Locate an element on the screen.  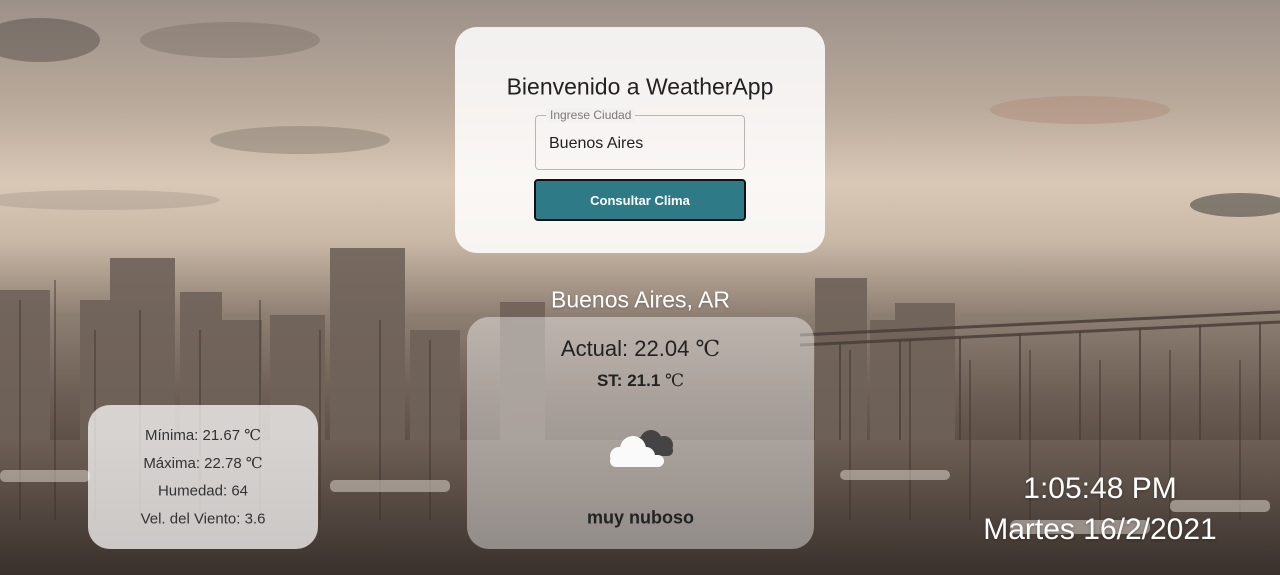
st-value: 21.1 is located at coordinates (644, 380).